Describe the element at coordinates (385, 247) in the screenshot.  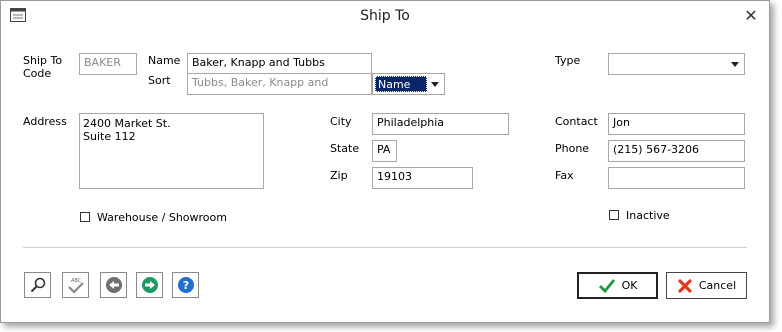
I see `divider` at that location.